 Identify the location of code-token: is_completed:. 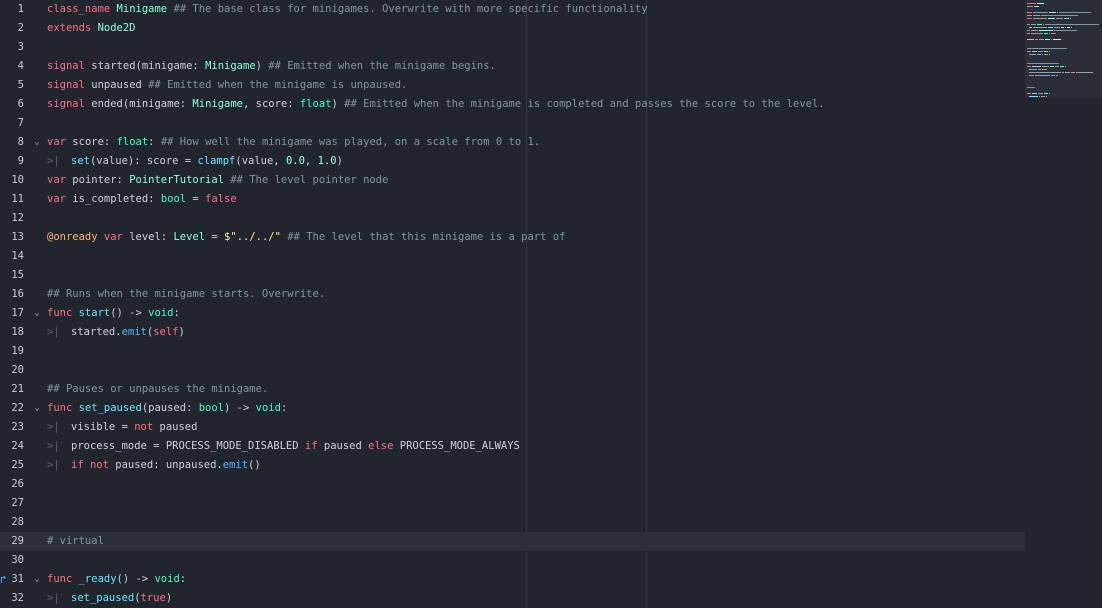
(116, 199).